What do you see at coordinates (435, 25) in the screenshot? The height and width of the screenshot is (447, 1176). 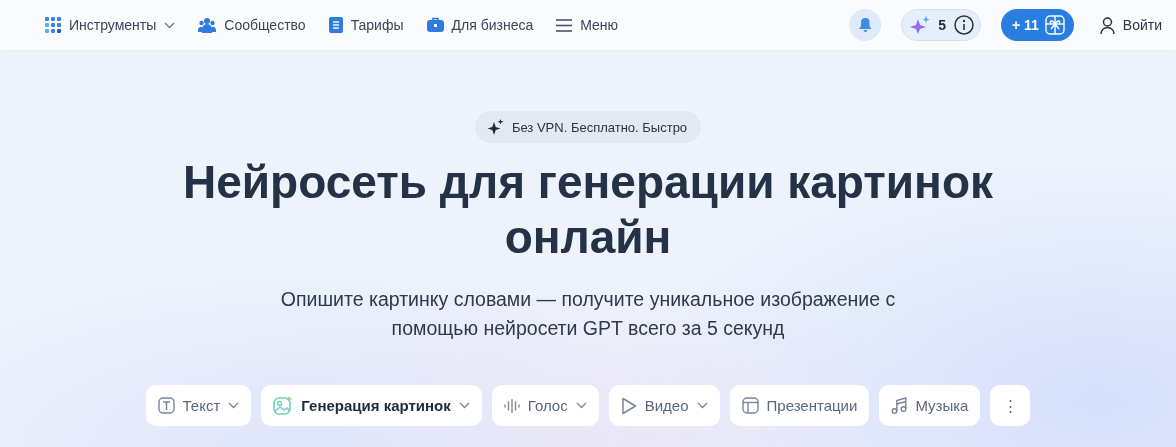 I see `briefcase-icon` at bounding box center [435, 25].